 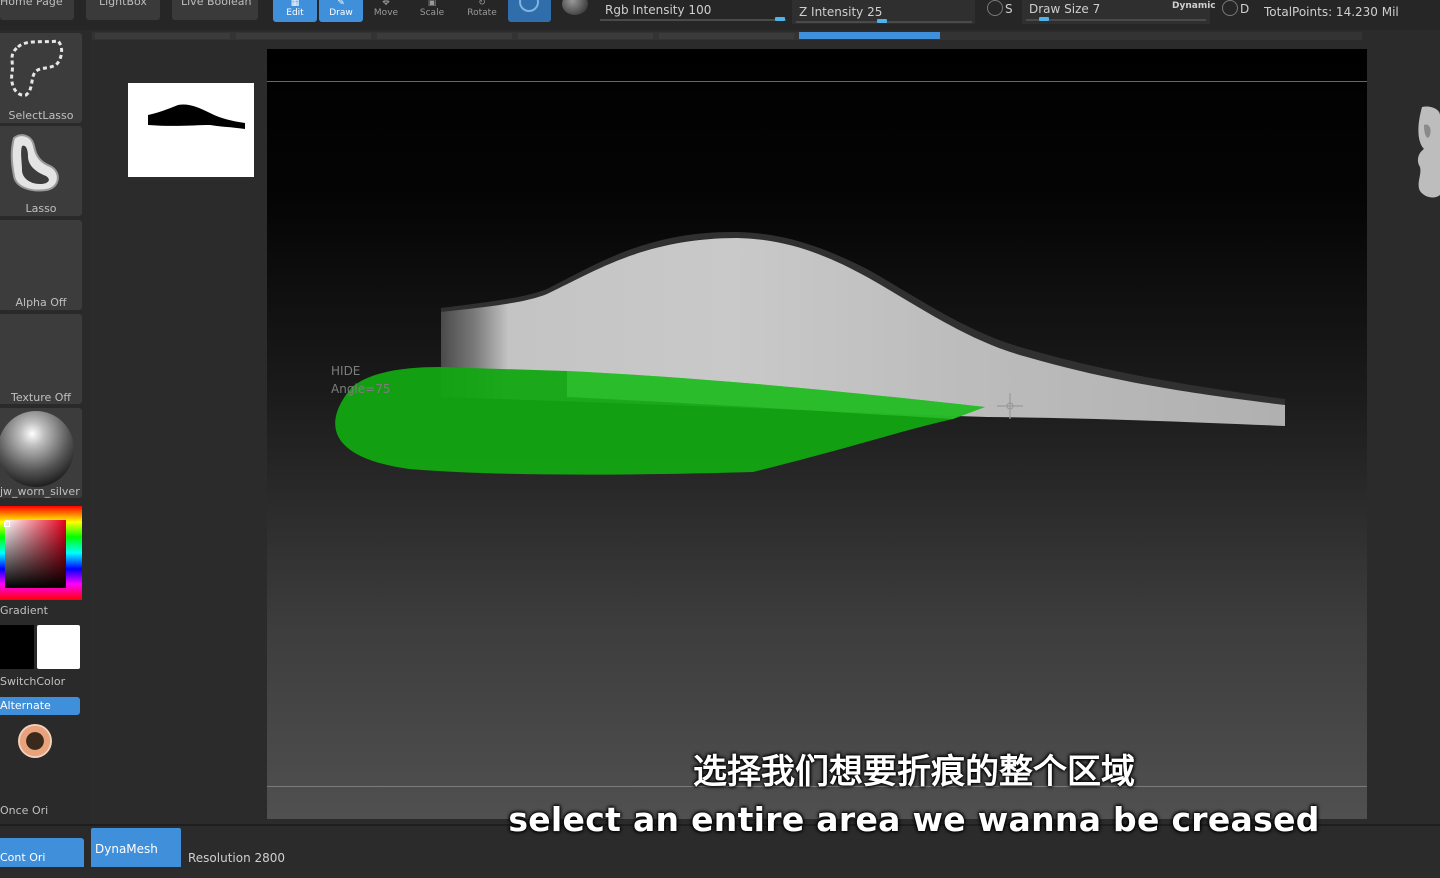 What do you see at coordinates (40, 491) in the screenshot?
I see `material-label: jw_worn_silver` at bounding box center [40, 491].